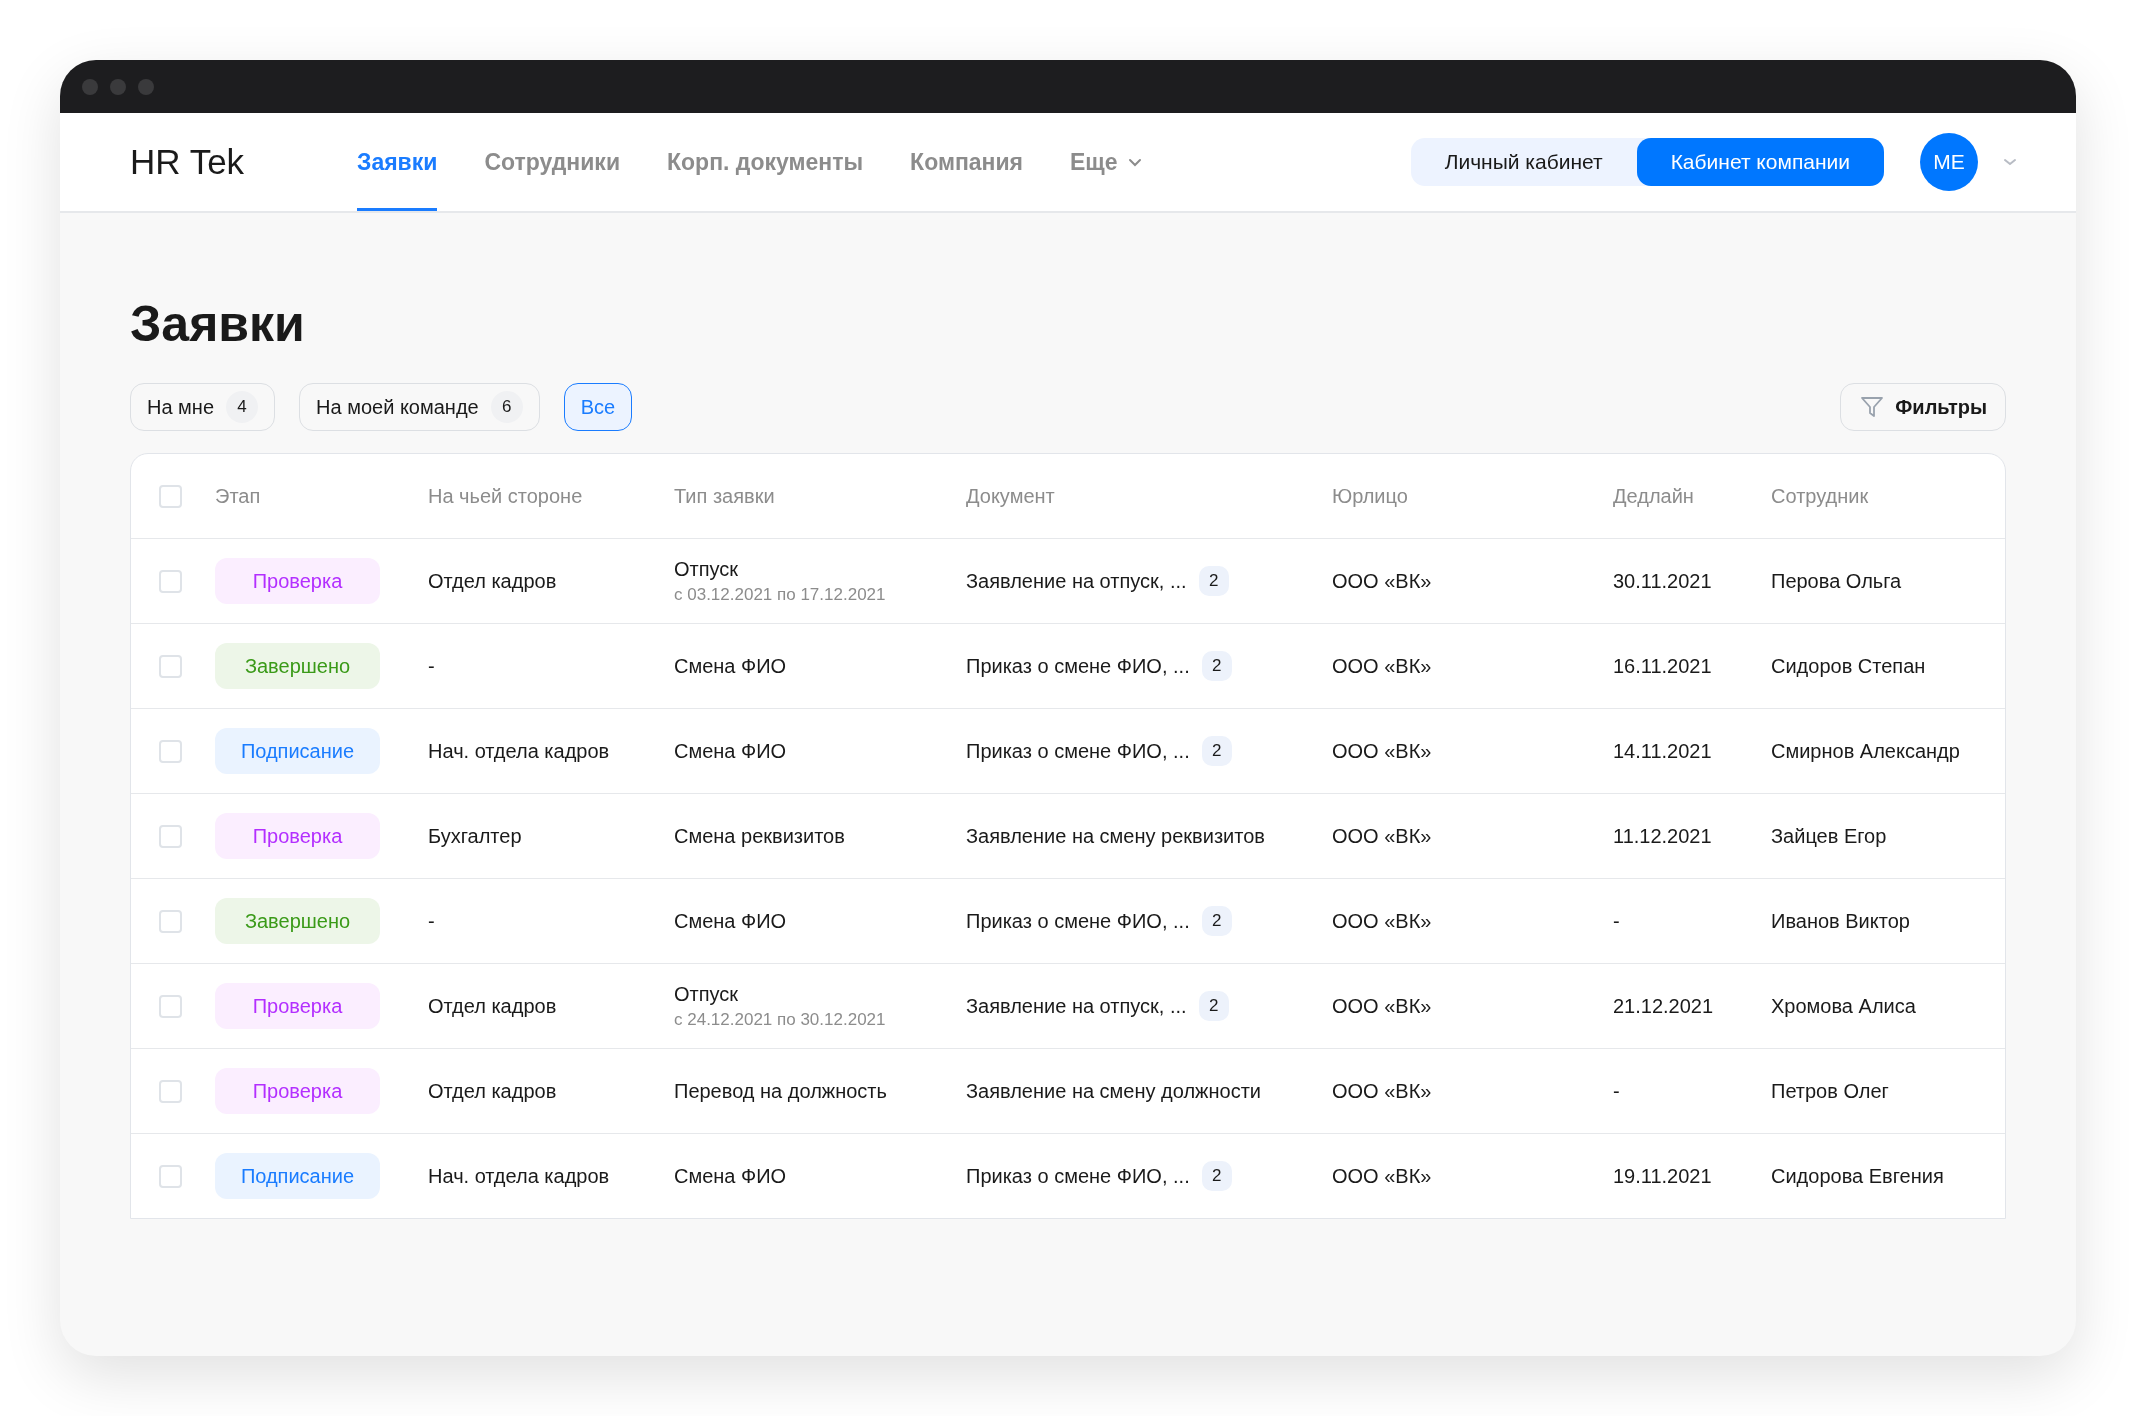 The width and height of the screenshot is (2136, 1416). Describe the element at coordinates (2010, 162) in the screenshot. I see `chevron-down-icon` at that location.